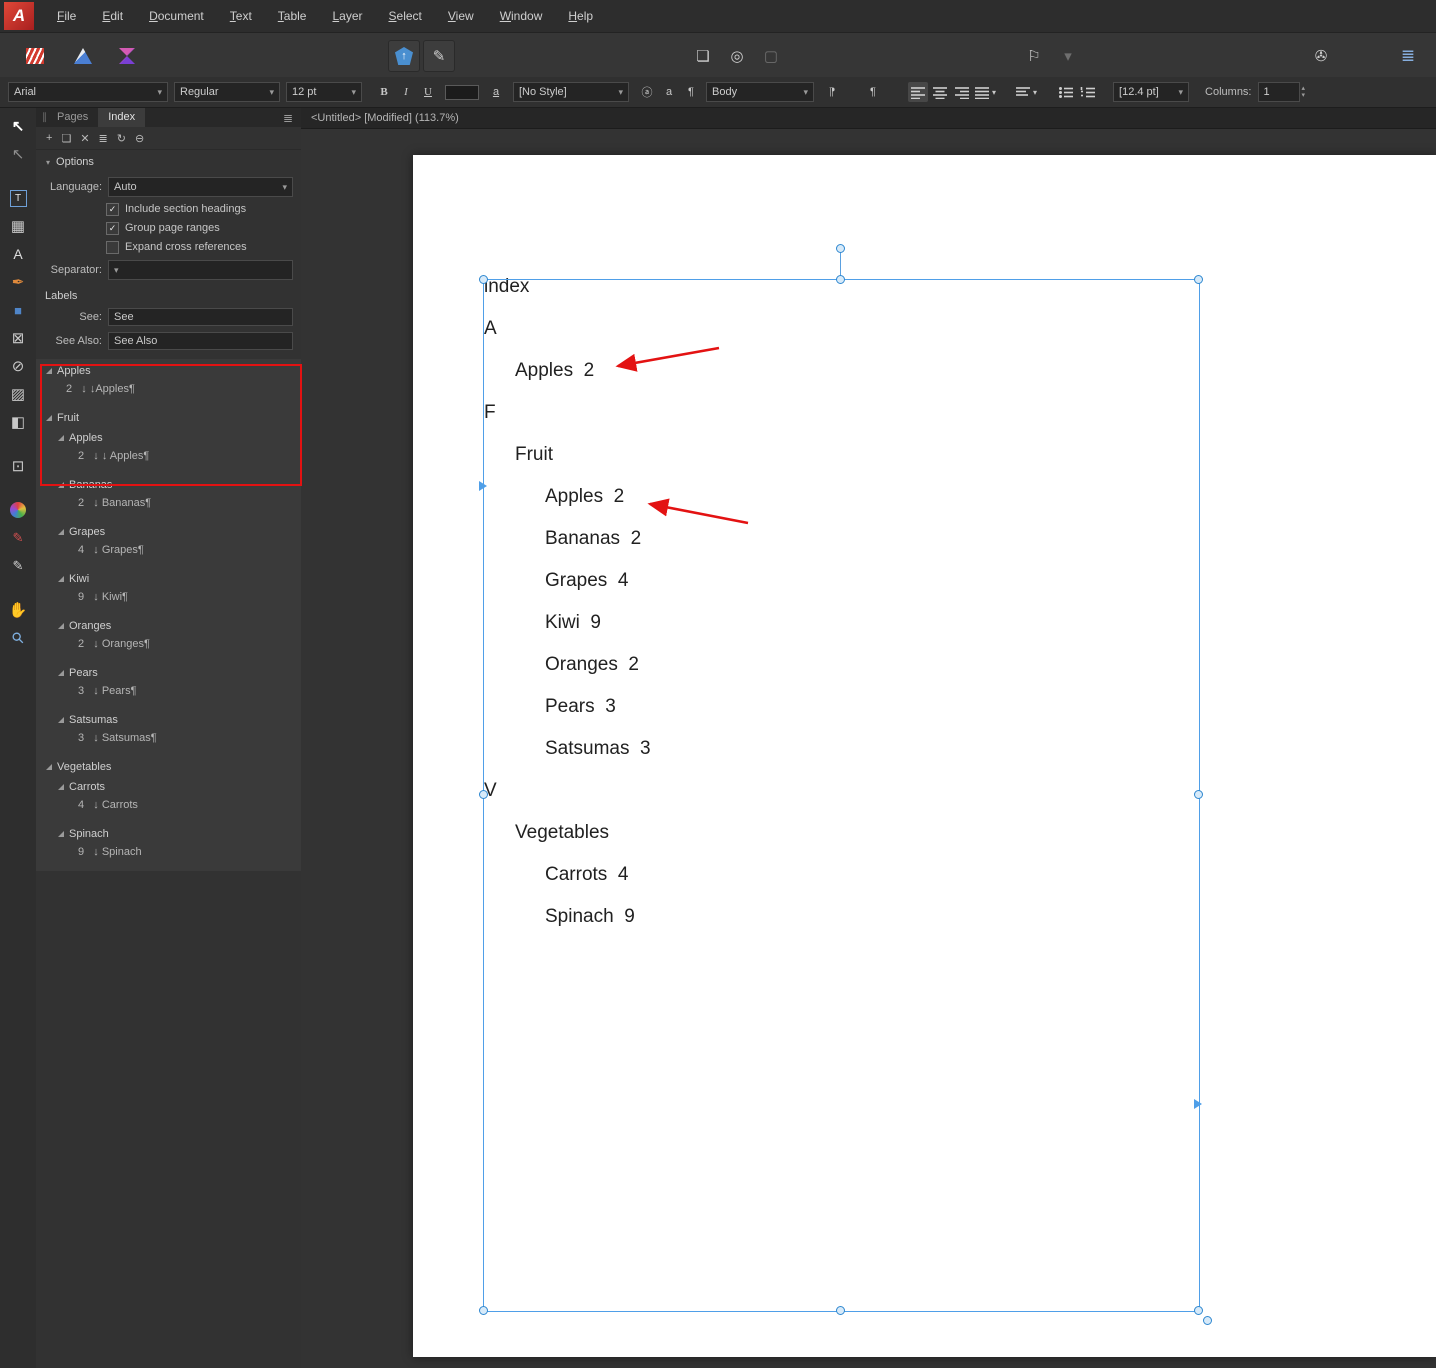  What do you see at coordinates (521, 16) in the screenshot?
I see `menu-window: Window` at bounding box center [521, 16].